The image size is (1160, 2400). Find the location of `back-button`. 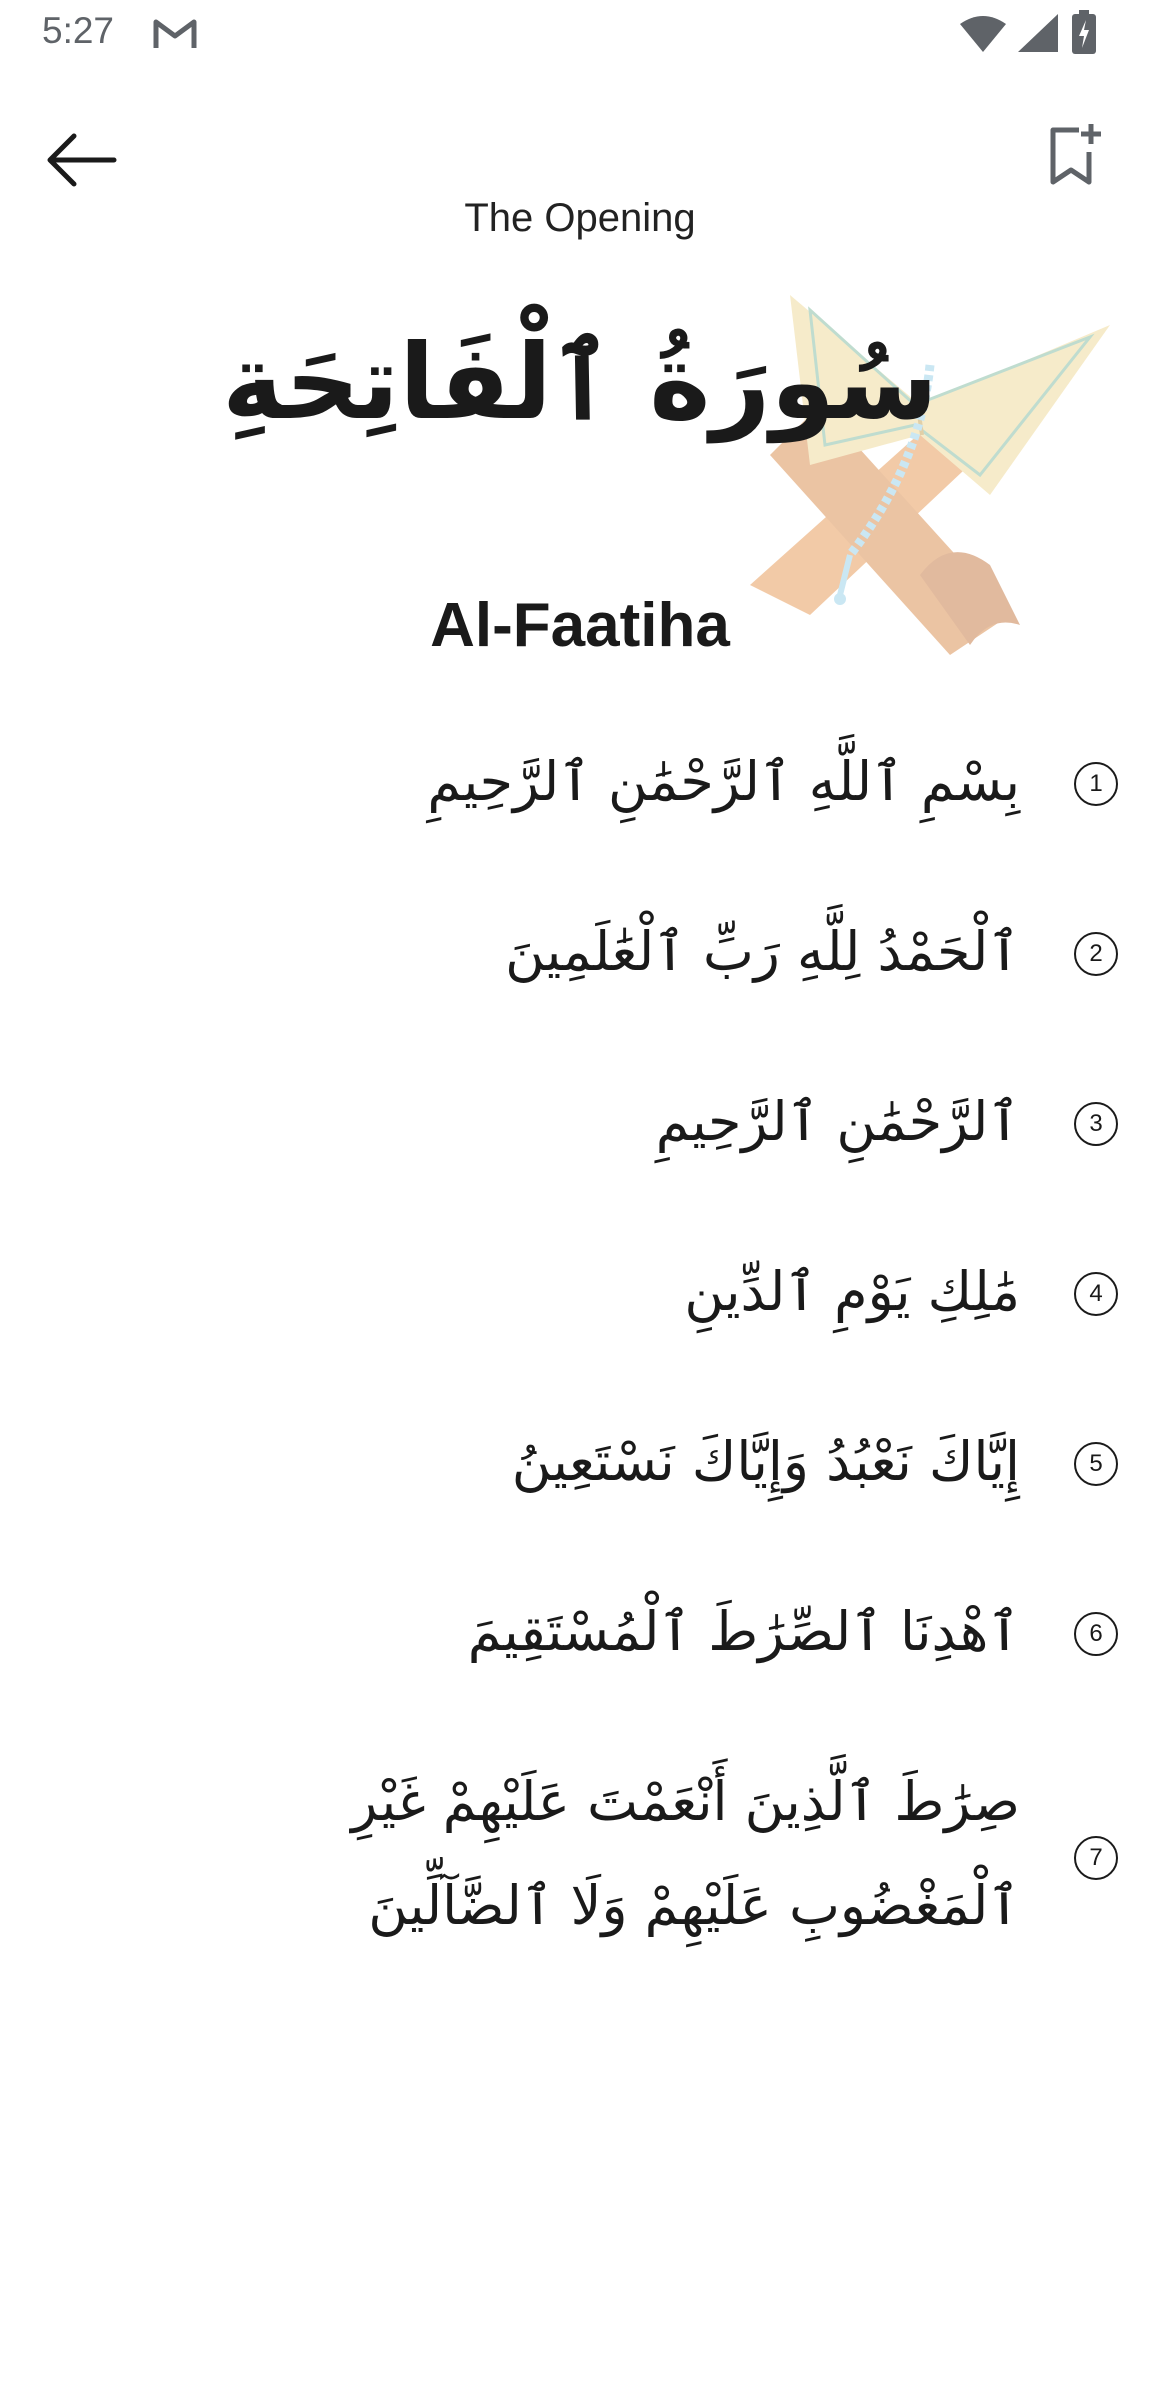

back-button is located at coordinates (82, 160).